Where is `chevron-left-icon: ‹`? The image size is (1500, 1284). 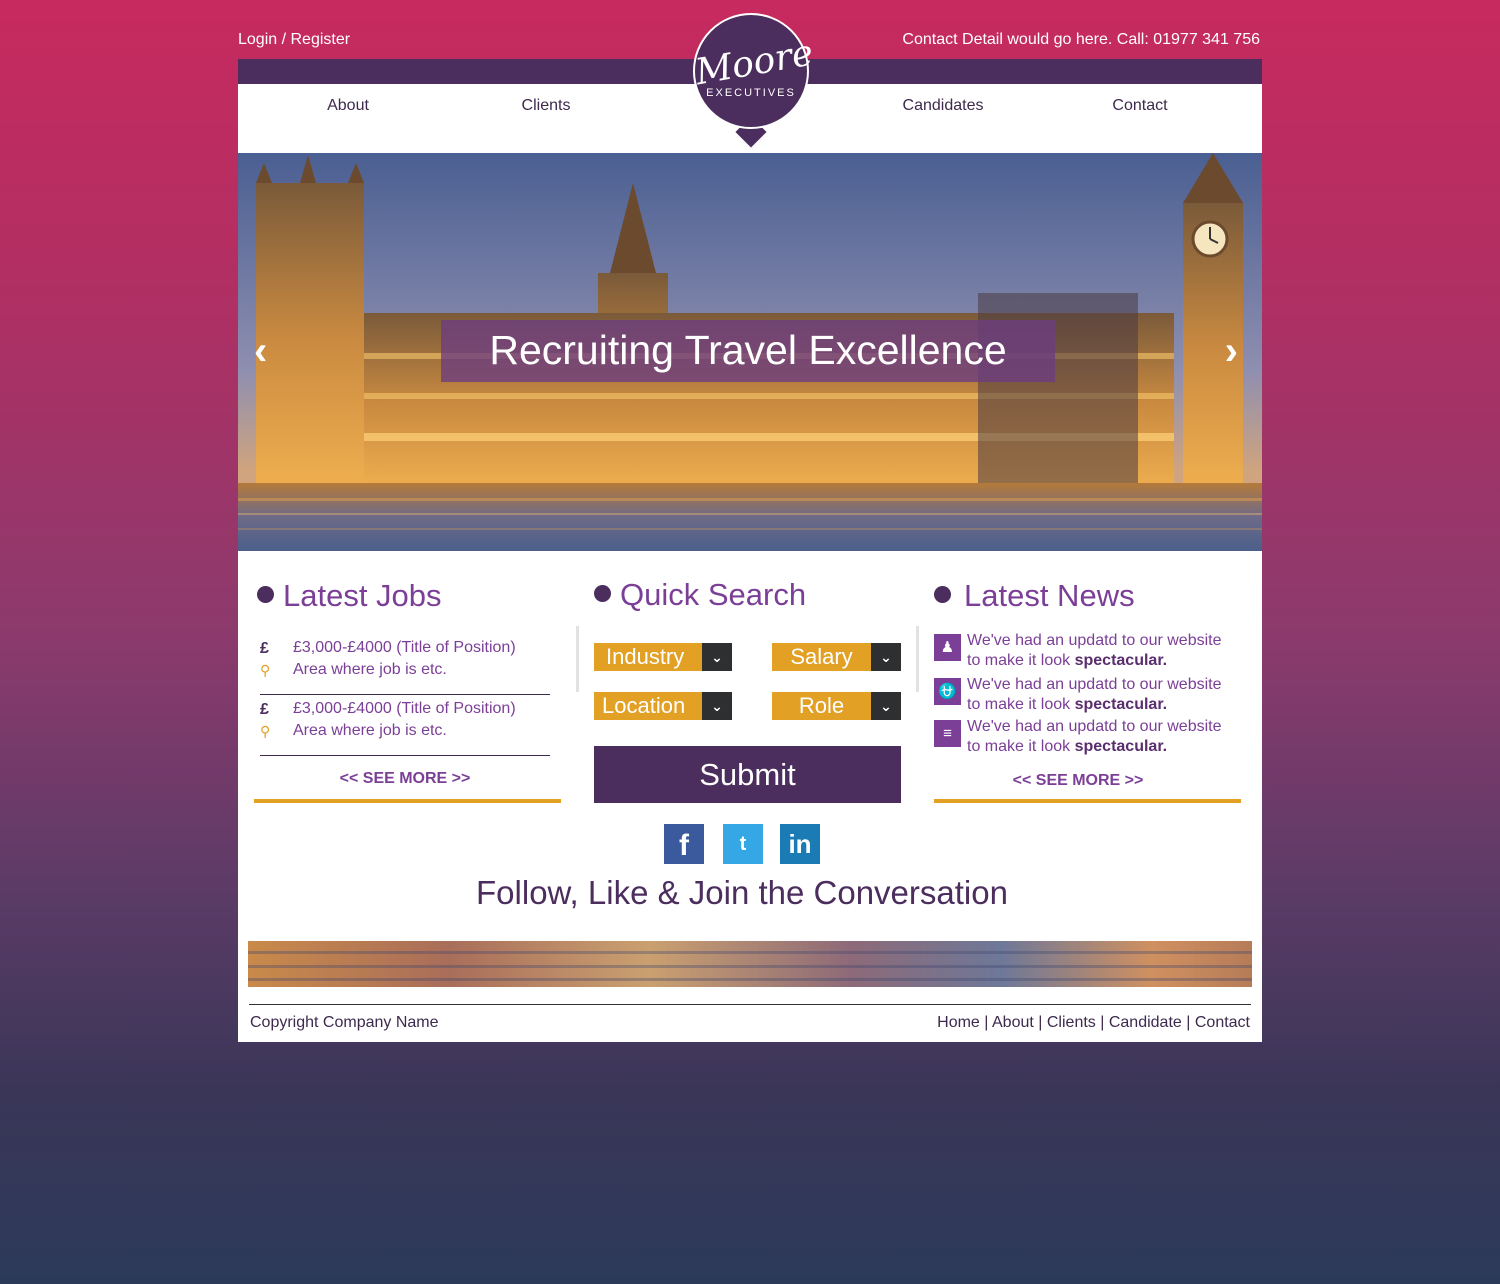
chevron-left-icon: ‹ is located at coordinates (260, 351).